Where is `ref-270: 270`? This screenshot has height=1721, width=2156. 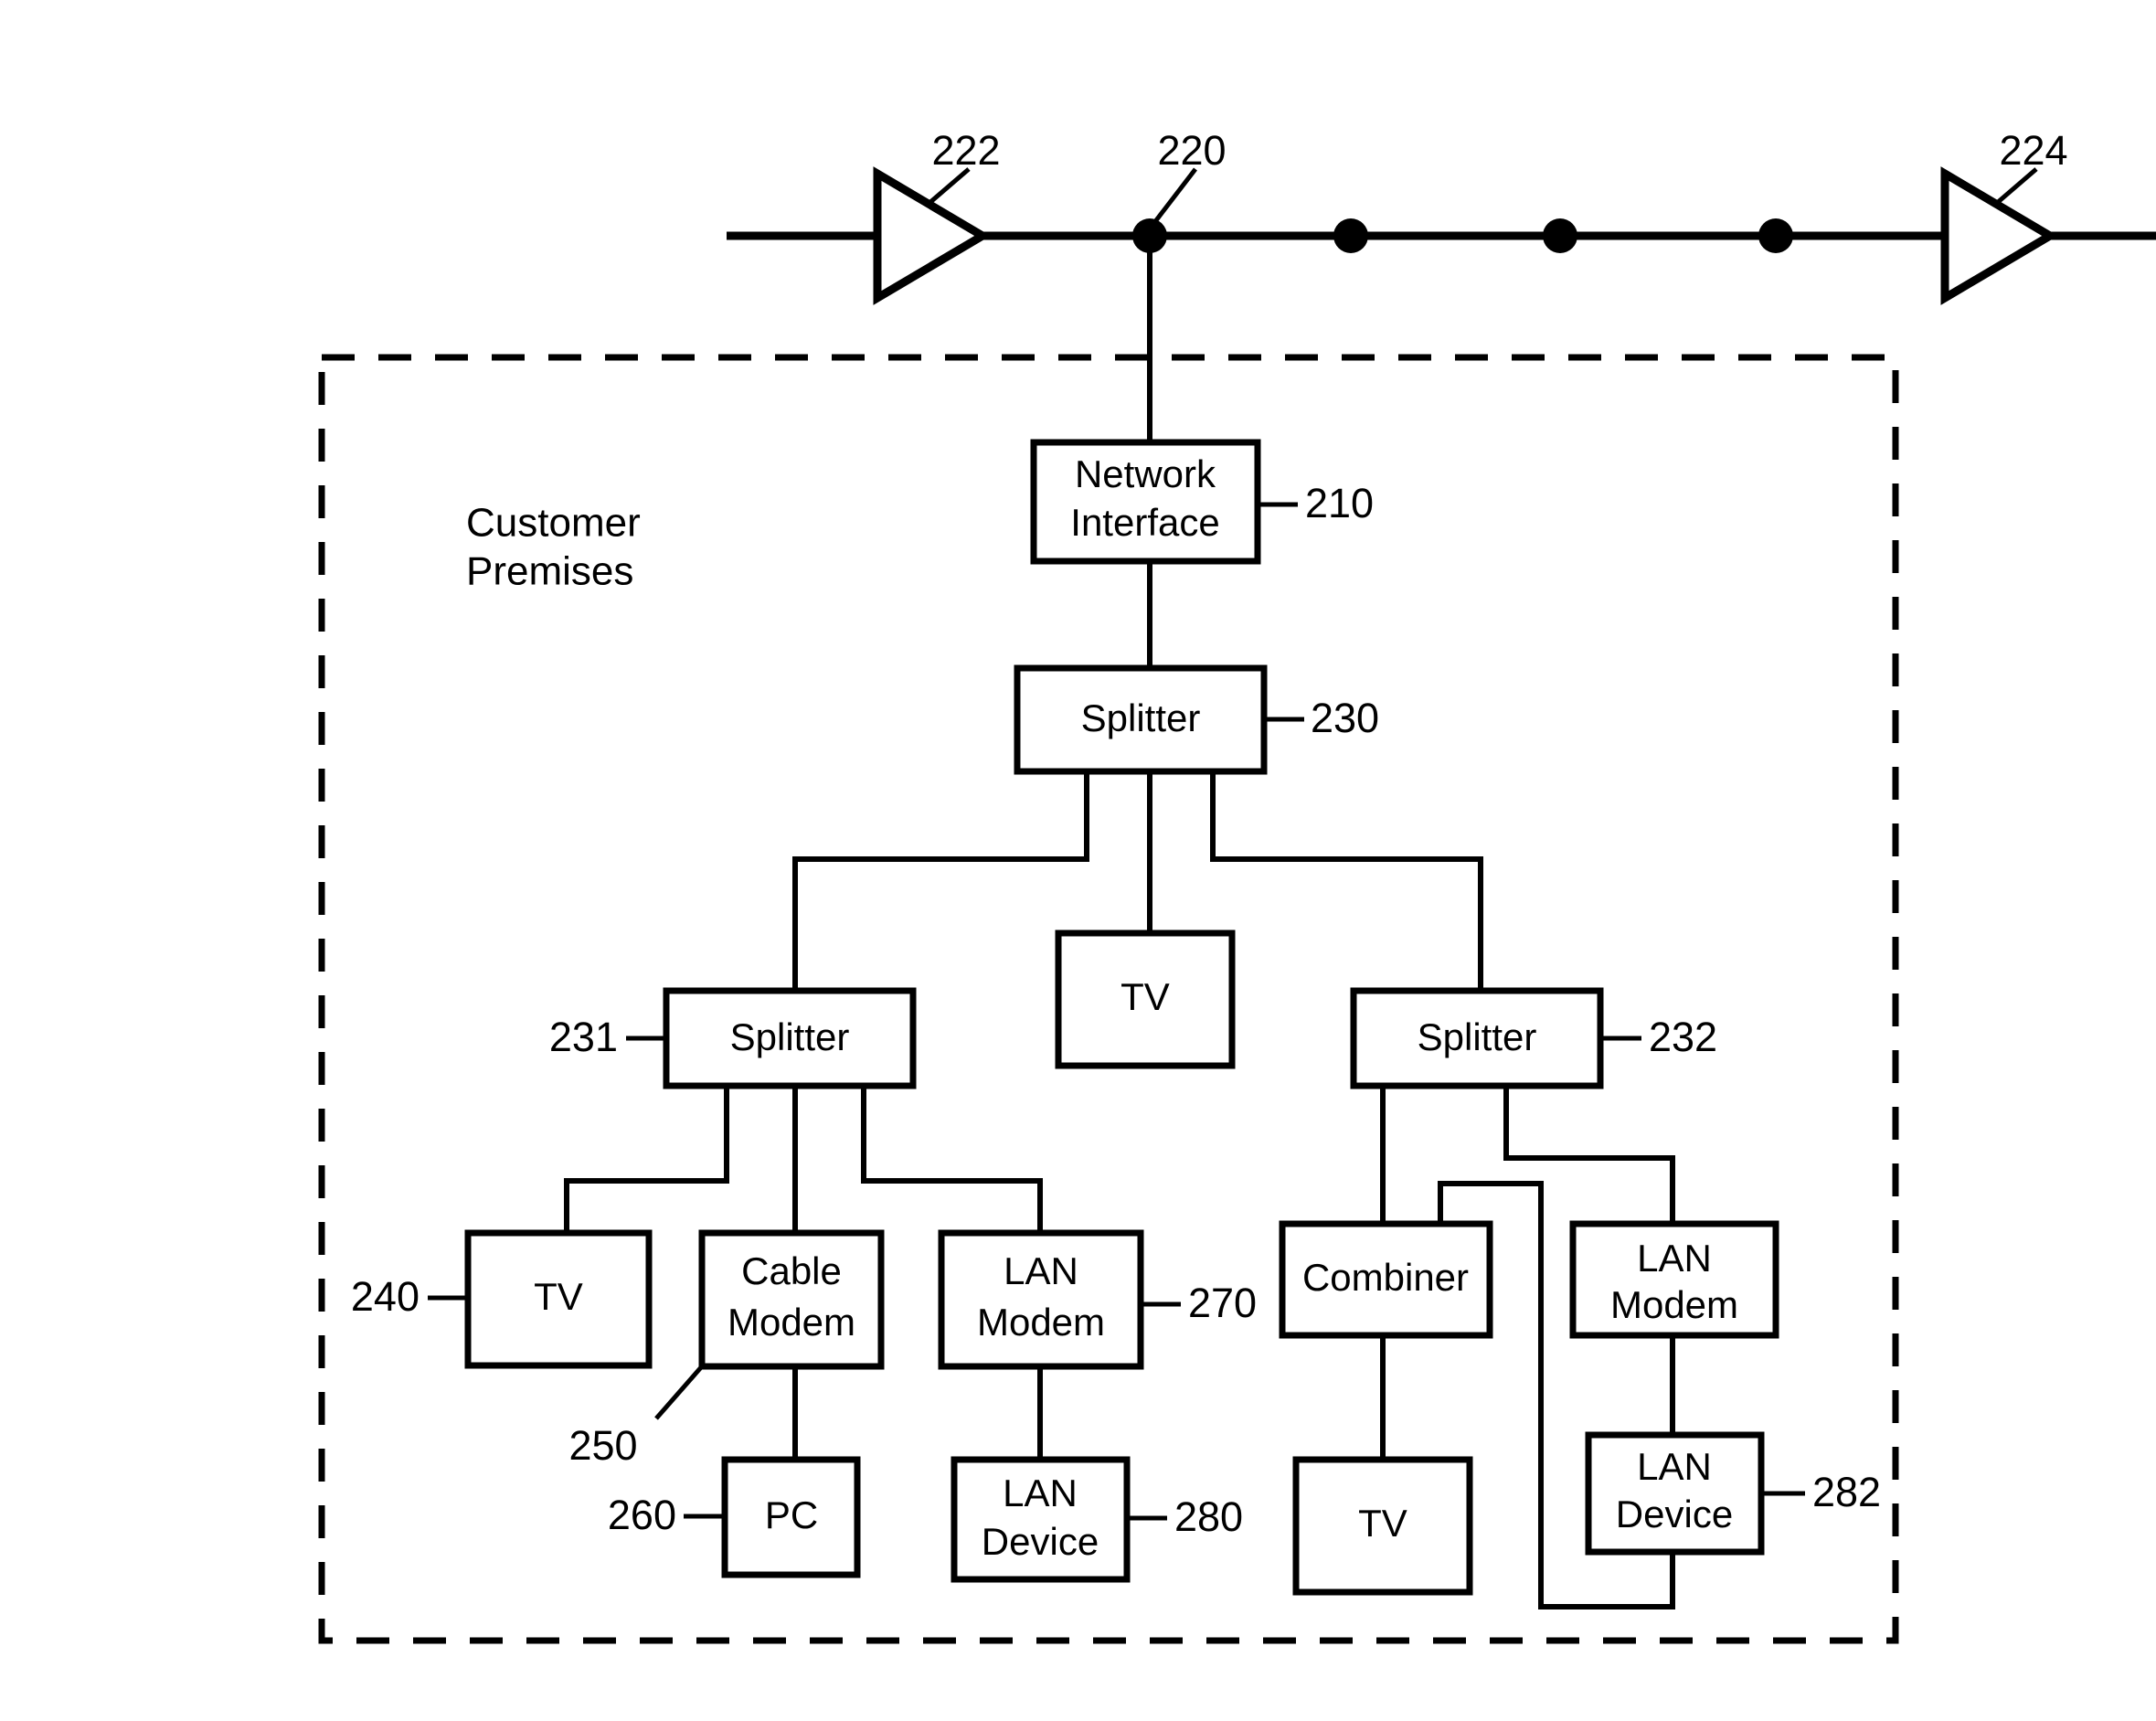
ref-270: 270 is located at coordinates (1222, 1303).